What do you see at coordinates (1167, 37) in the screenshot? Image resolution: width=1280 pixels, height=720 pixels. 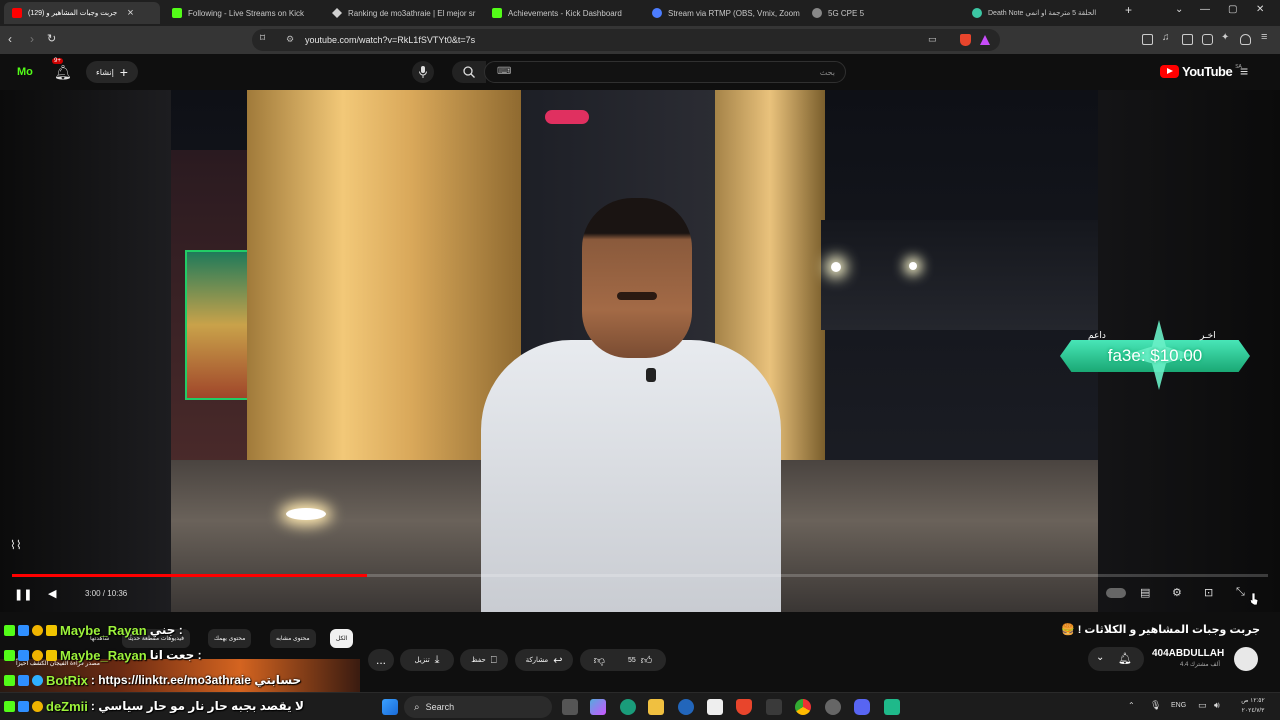 I see `music-icon: ♫` at bounding box center [1167, 37].